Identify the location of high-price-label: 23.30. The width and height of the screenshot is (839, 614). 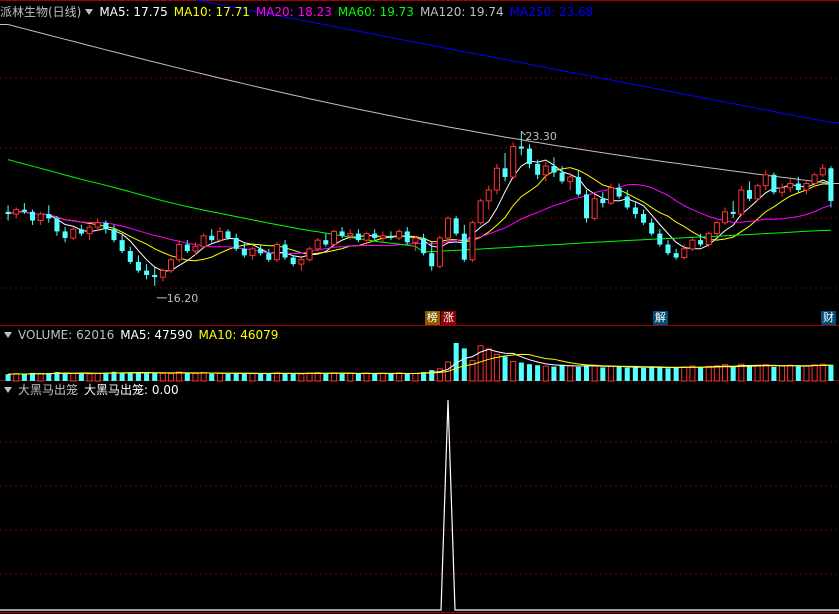
(541, 136).